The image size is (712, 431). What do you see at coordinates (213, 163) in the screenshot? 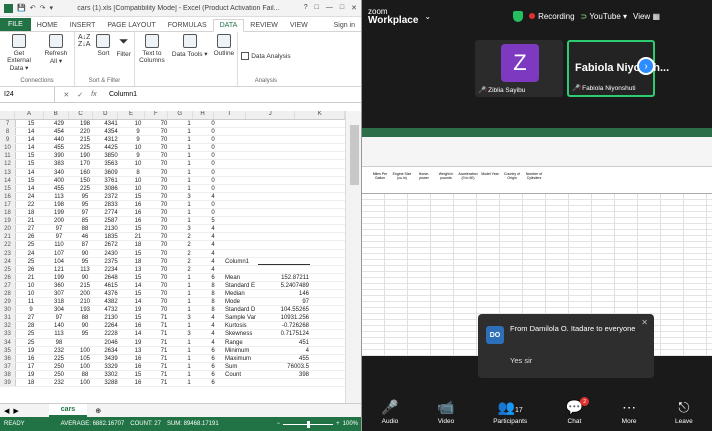
I see `cell: 0` at bounding box center [213, 163].